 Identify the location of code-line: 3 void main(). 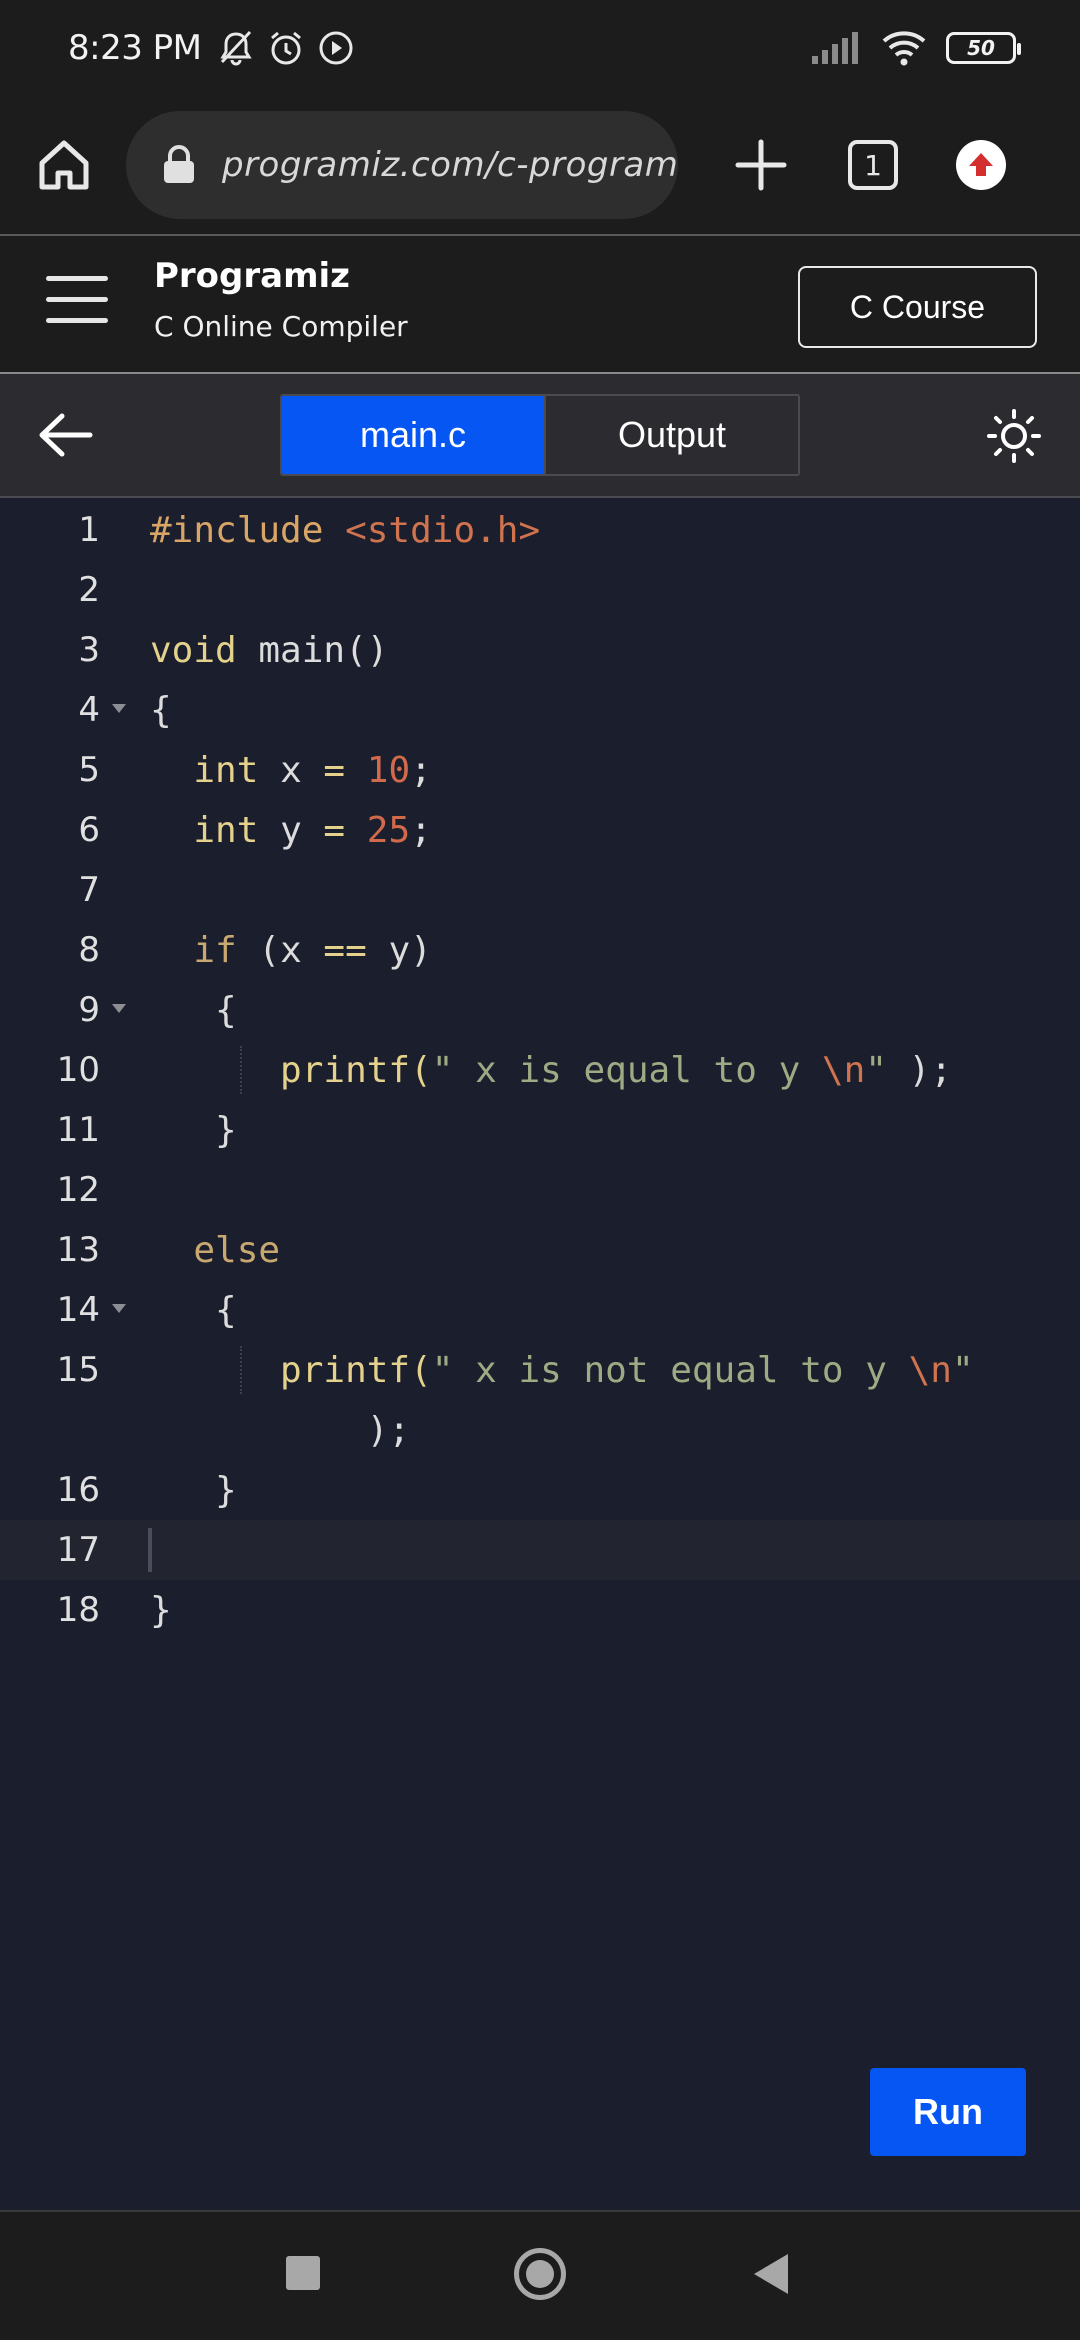
(540, 650).